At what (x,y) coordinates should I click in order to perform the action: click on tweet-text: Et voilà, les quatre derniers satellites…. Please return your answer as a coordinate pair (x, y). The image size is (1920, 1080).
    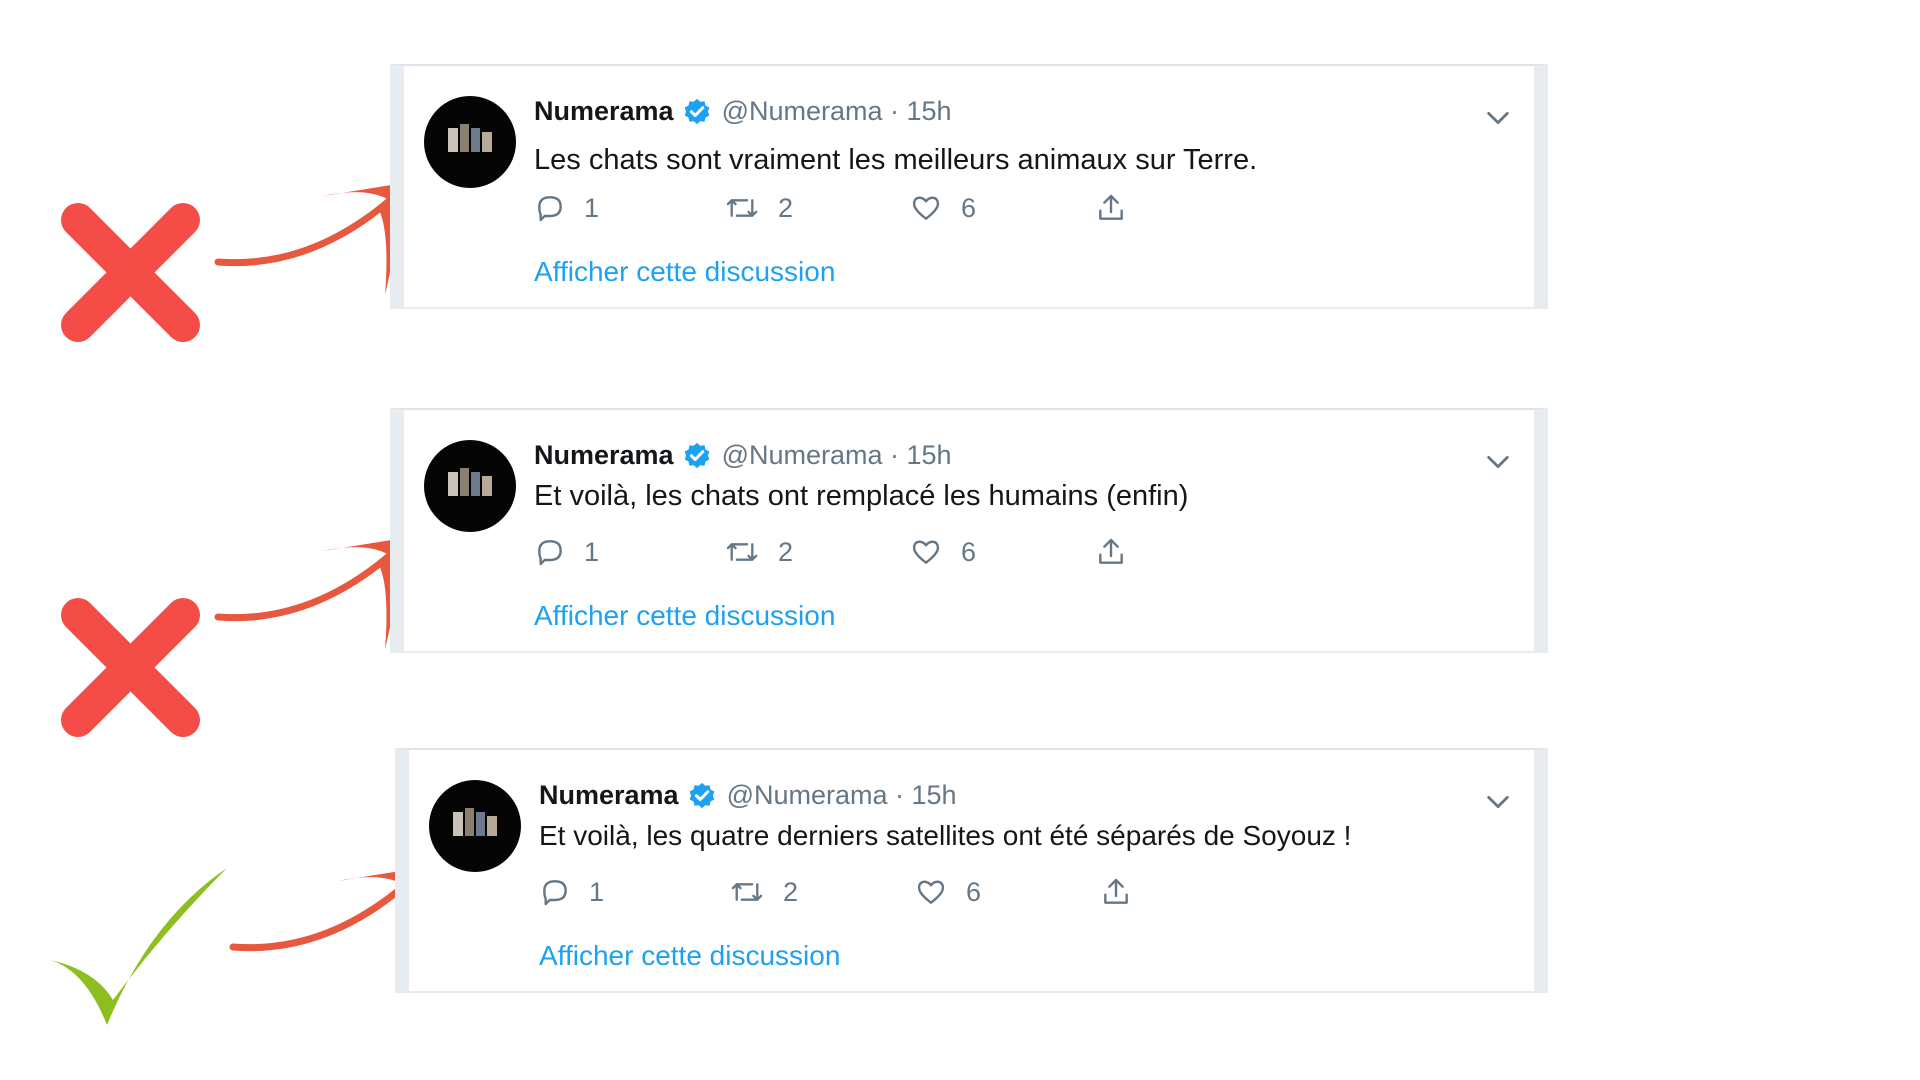
    Looking at the image, I should click on (945, 835).